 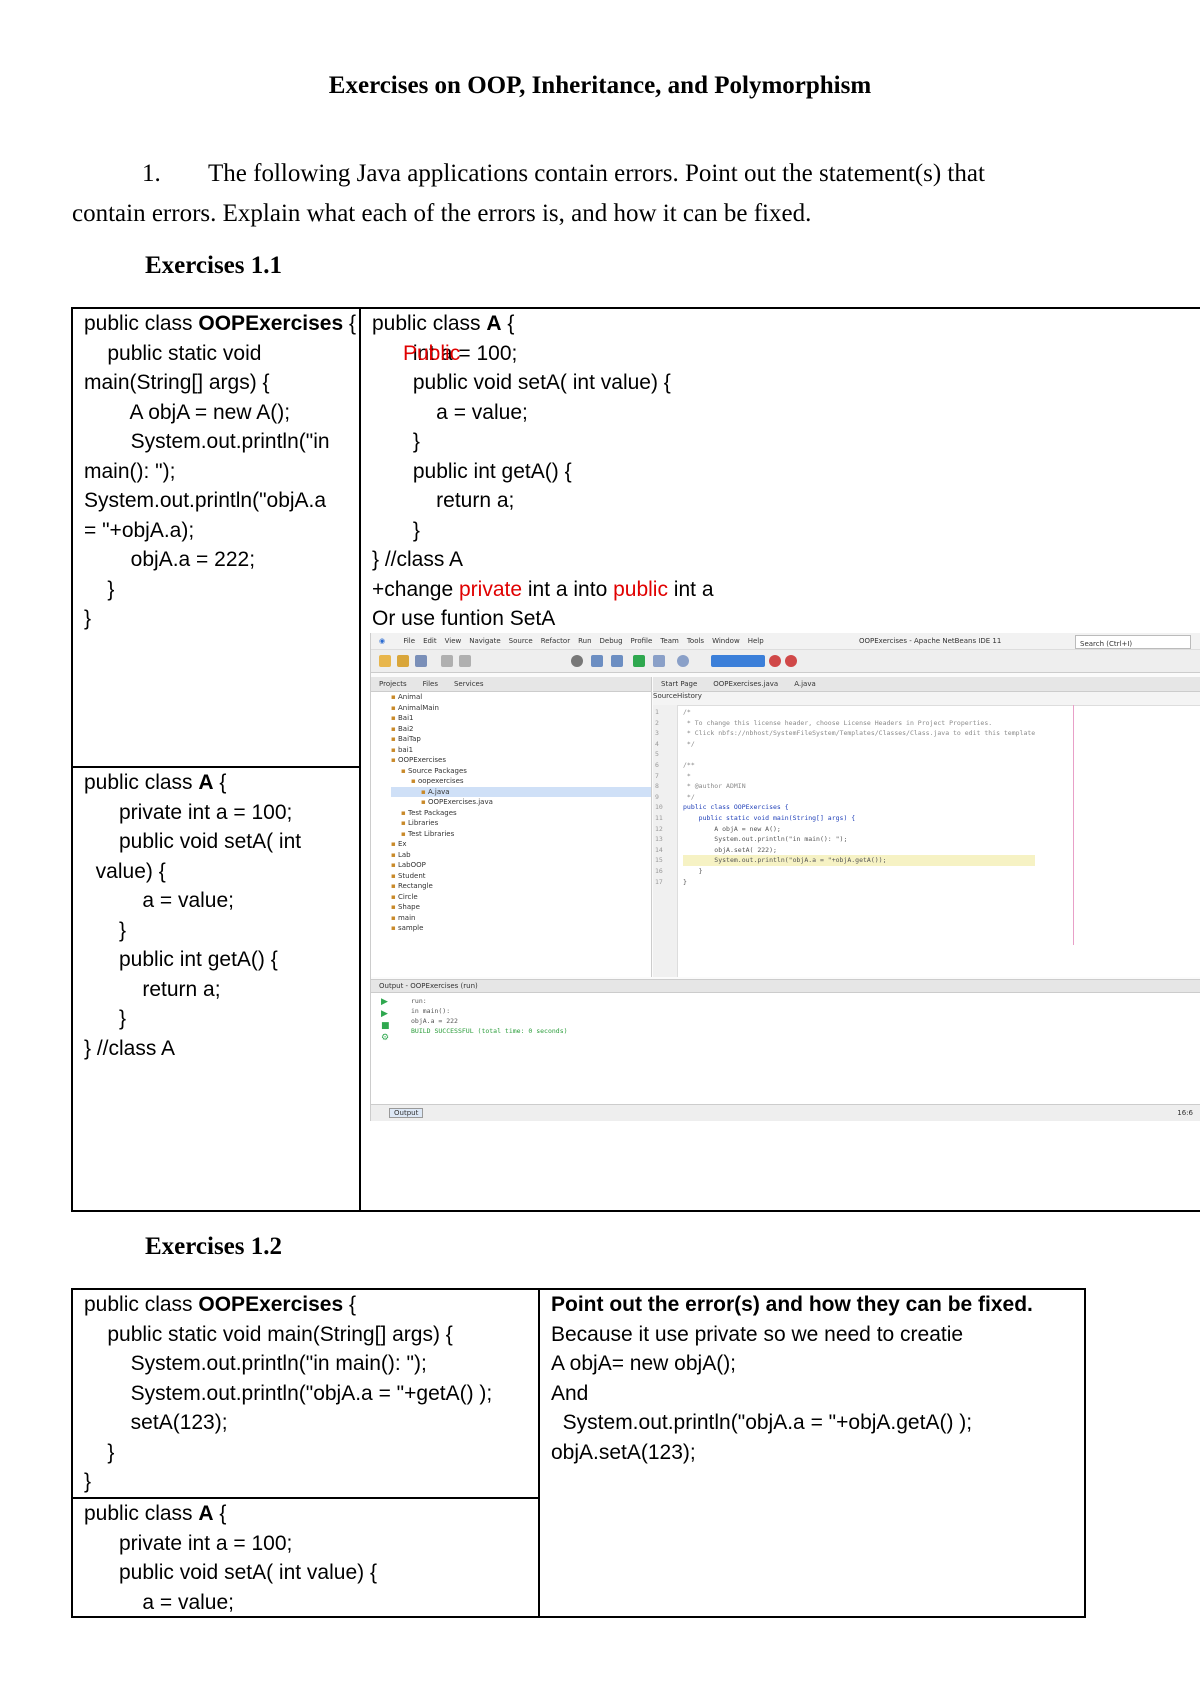 I want to click on ide-tree-item: ▪ Bai1, so click(x=521, y=718).